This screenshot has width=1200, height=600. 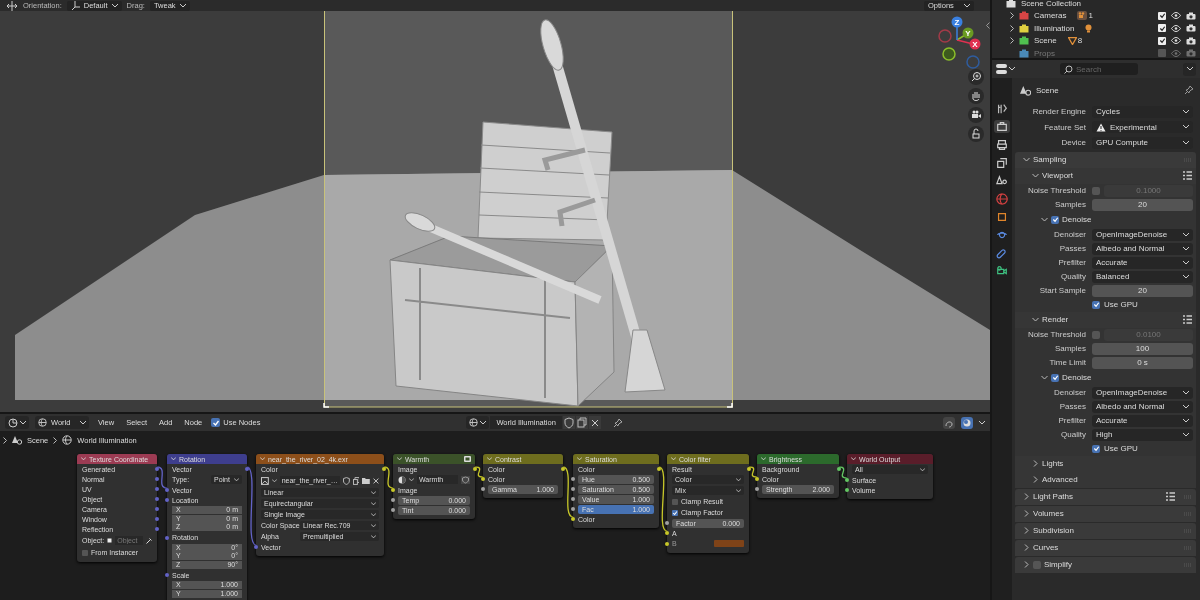 I want to click on dropdown: OpenImageDenoise, so click(x=1142, y=392).